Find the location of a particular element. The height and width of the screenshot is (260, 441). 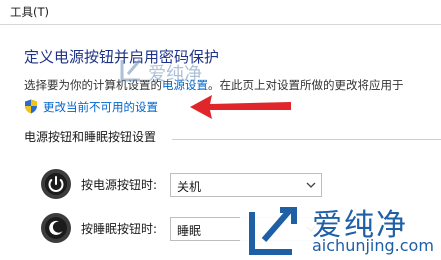

menu-bar: 工具(T) is located at coordinates (220, 12).